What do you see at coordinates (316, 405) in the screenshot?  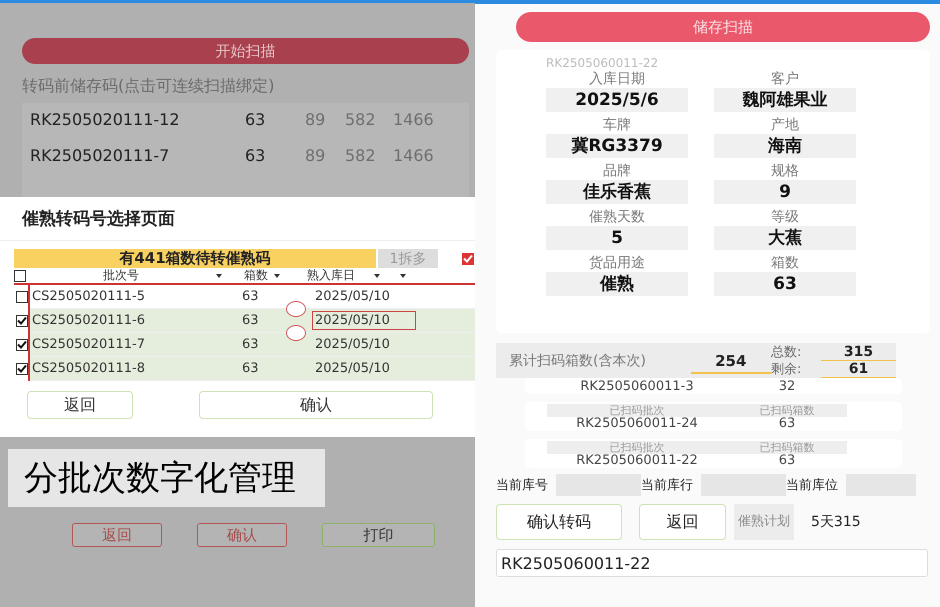 I see `confirm-button: 确认` at bounding box center [316, 405].